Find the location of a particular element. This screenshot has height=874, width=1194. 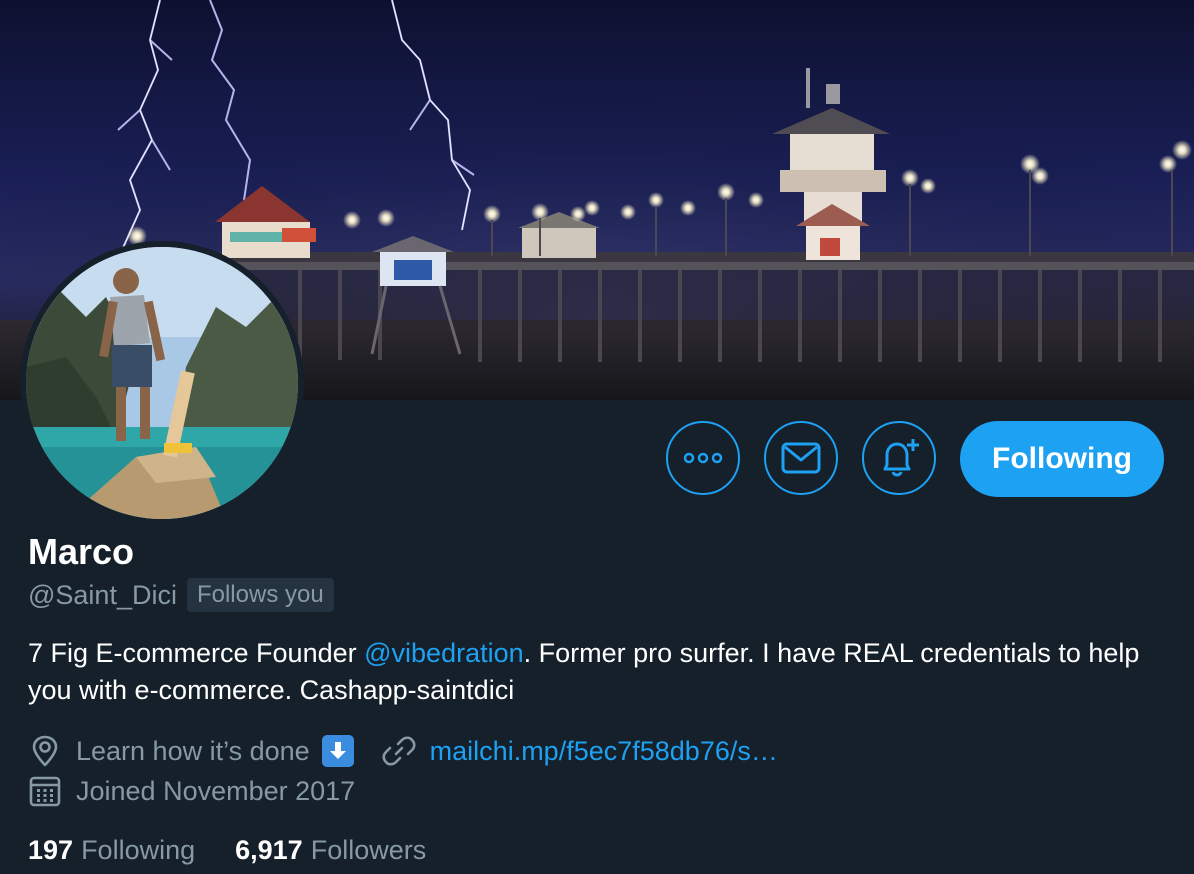

following-count-link: 197 Following is located at coordinates (111, 850).